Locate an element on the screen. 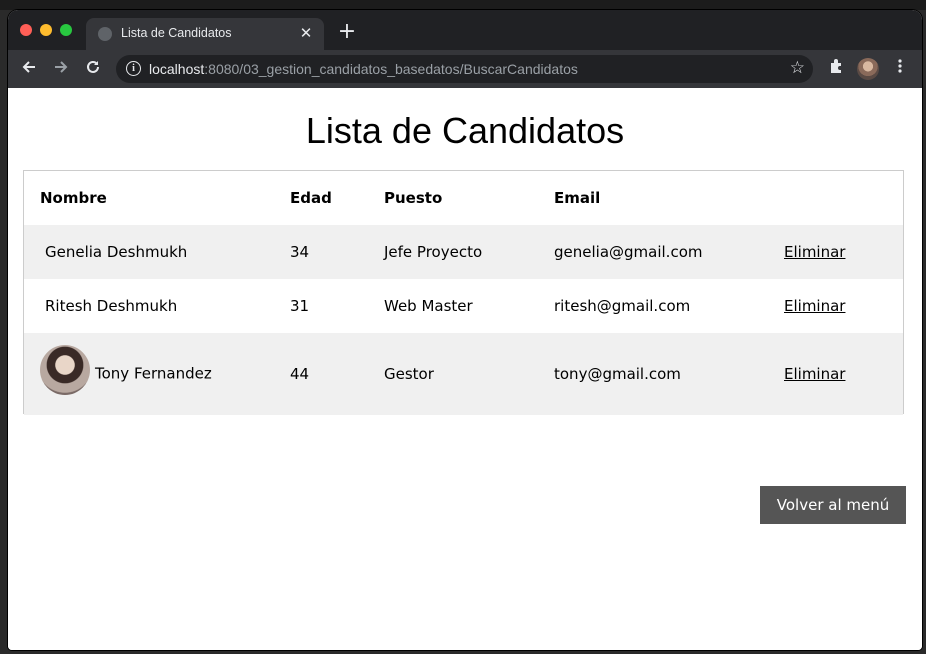 The width and height of the screenshot is (926, 654). reload-icon is located at coordinates (93, 69).